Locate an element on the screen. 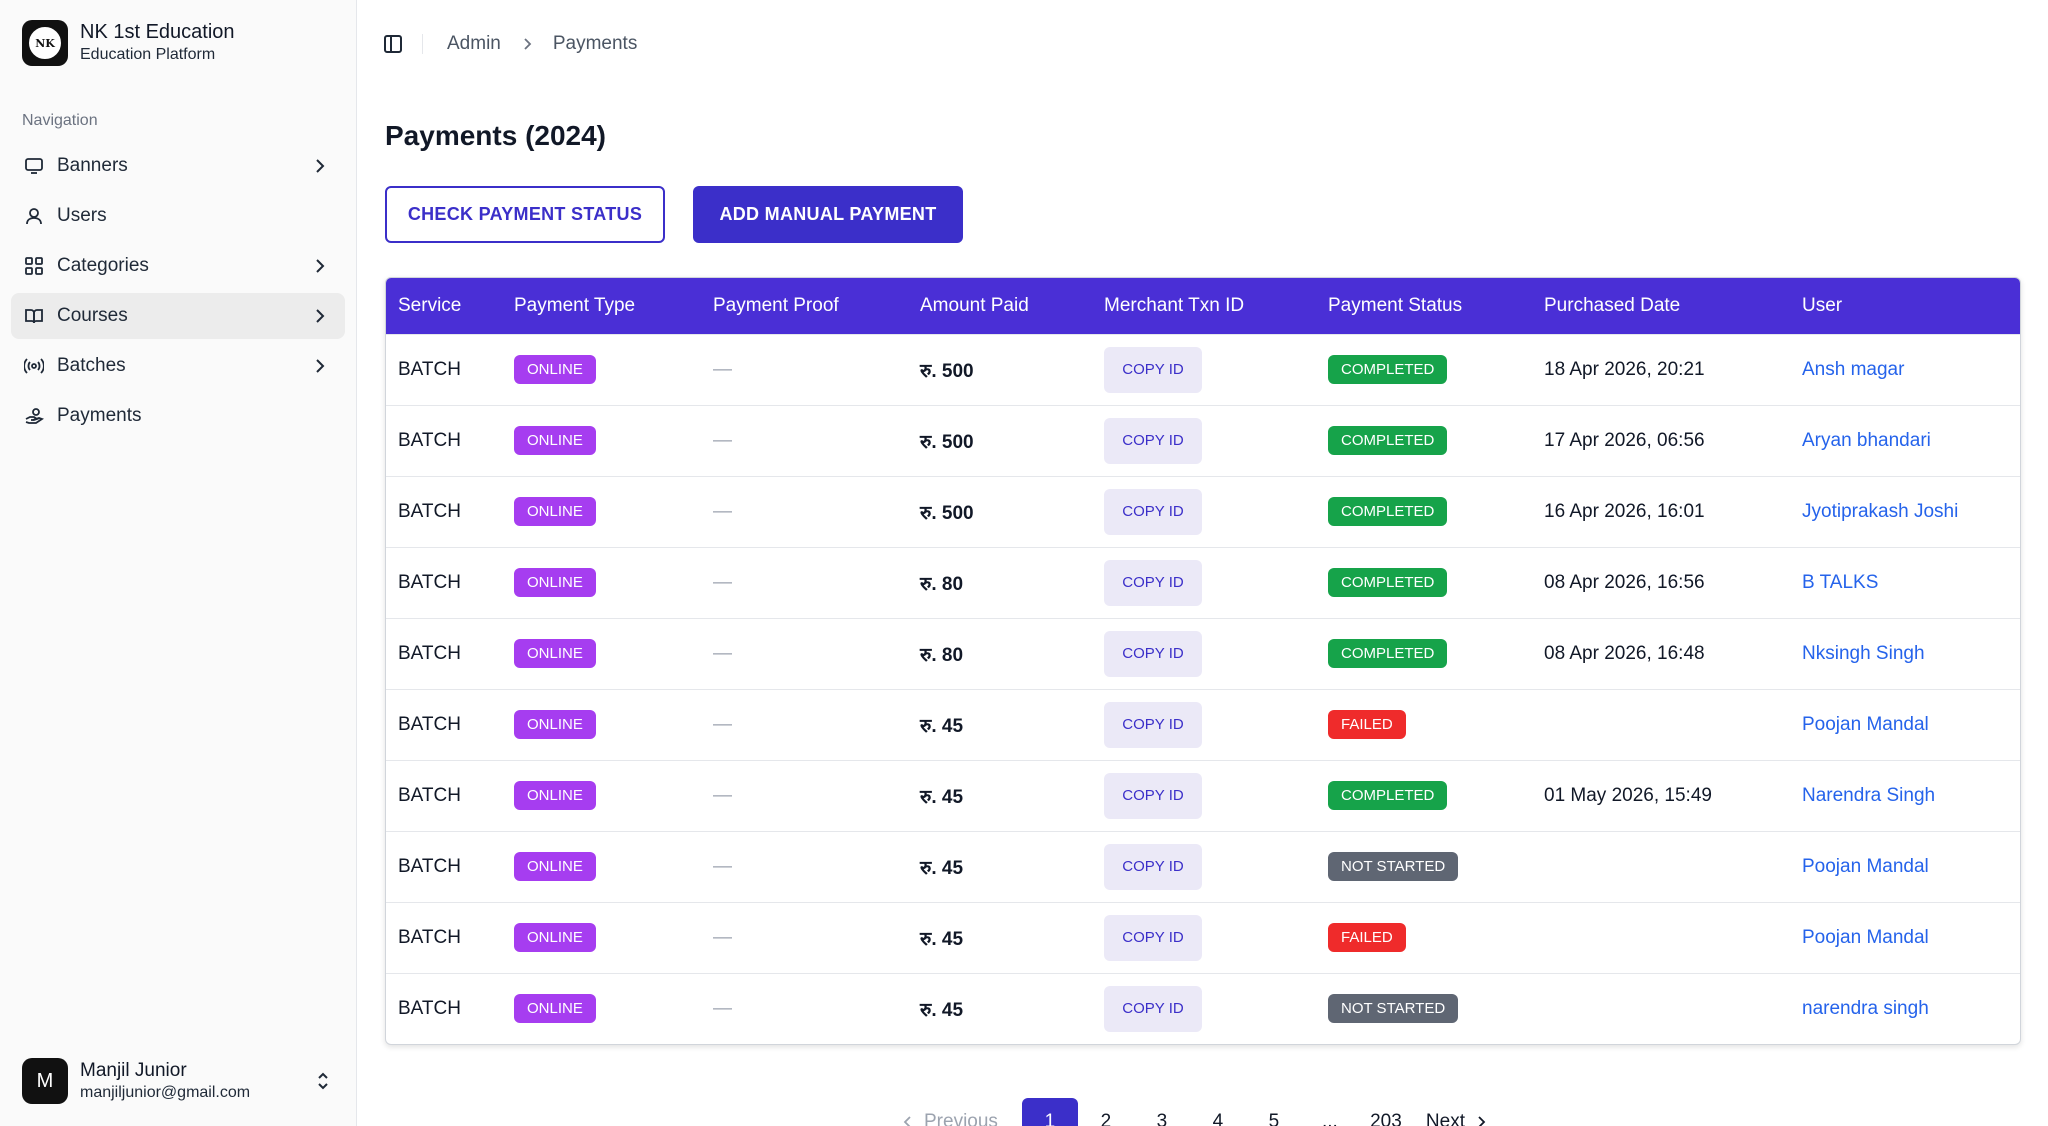 The width and height of the screenshot is (2048, 1126). cell-amount: रु. 80 is located at coordinates (942, 655).